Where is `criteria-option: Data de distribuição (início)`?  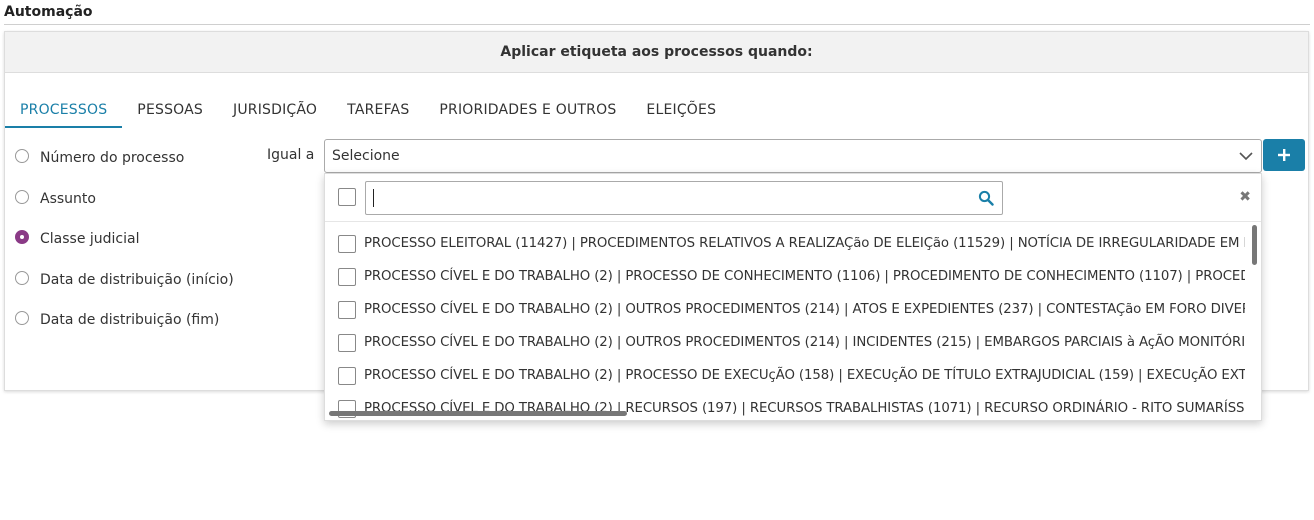
criteria-option: Data de distribuição (início) is located at coordinates (124, 280).